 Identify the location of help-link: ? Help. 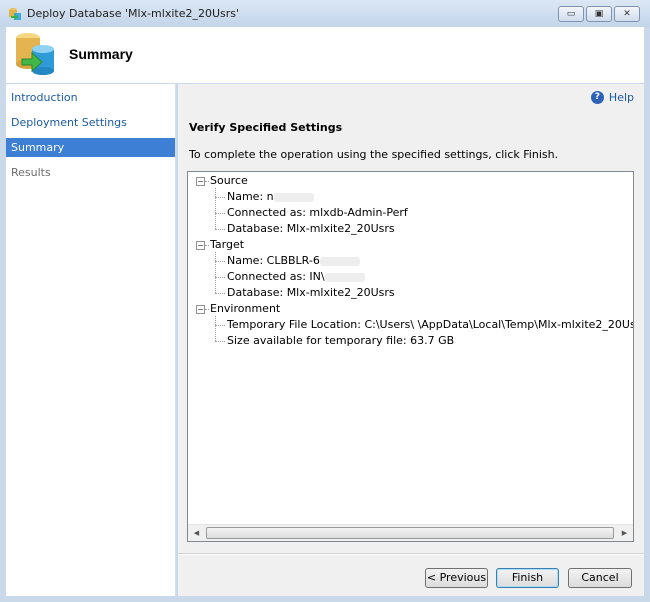
(612, 97).